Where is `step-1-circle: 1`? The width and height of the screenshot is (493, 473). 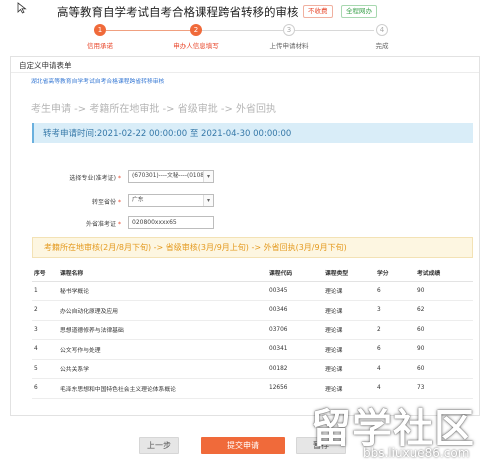 step-1-circle: 1 is located at coordinates (100, 30).